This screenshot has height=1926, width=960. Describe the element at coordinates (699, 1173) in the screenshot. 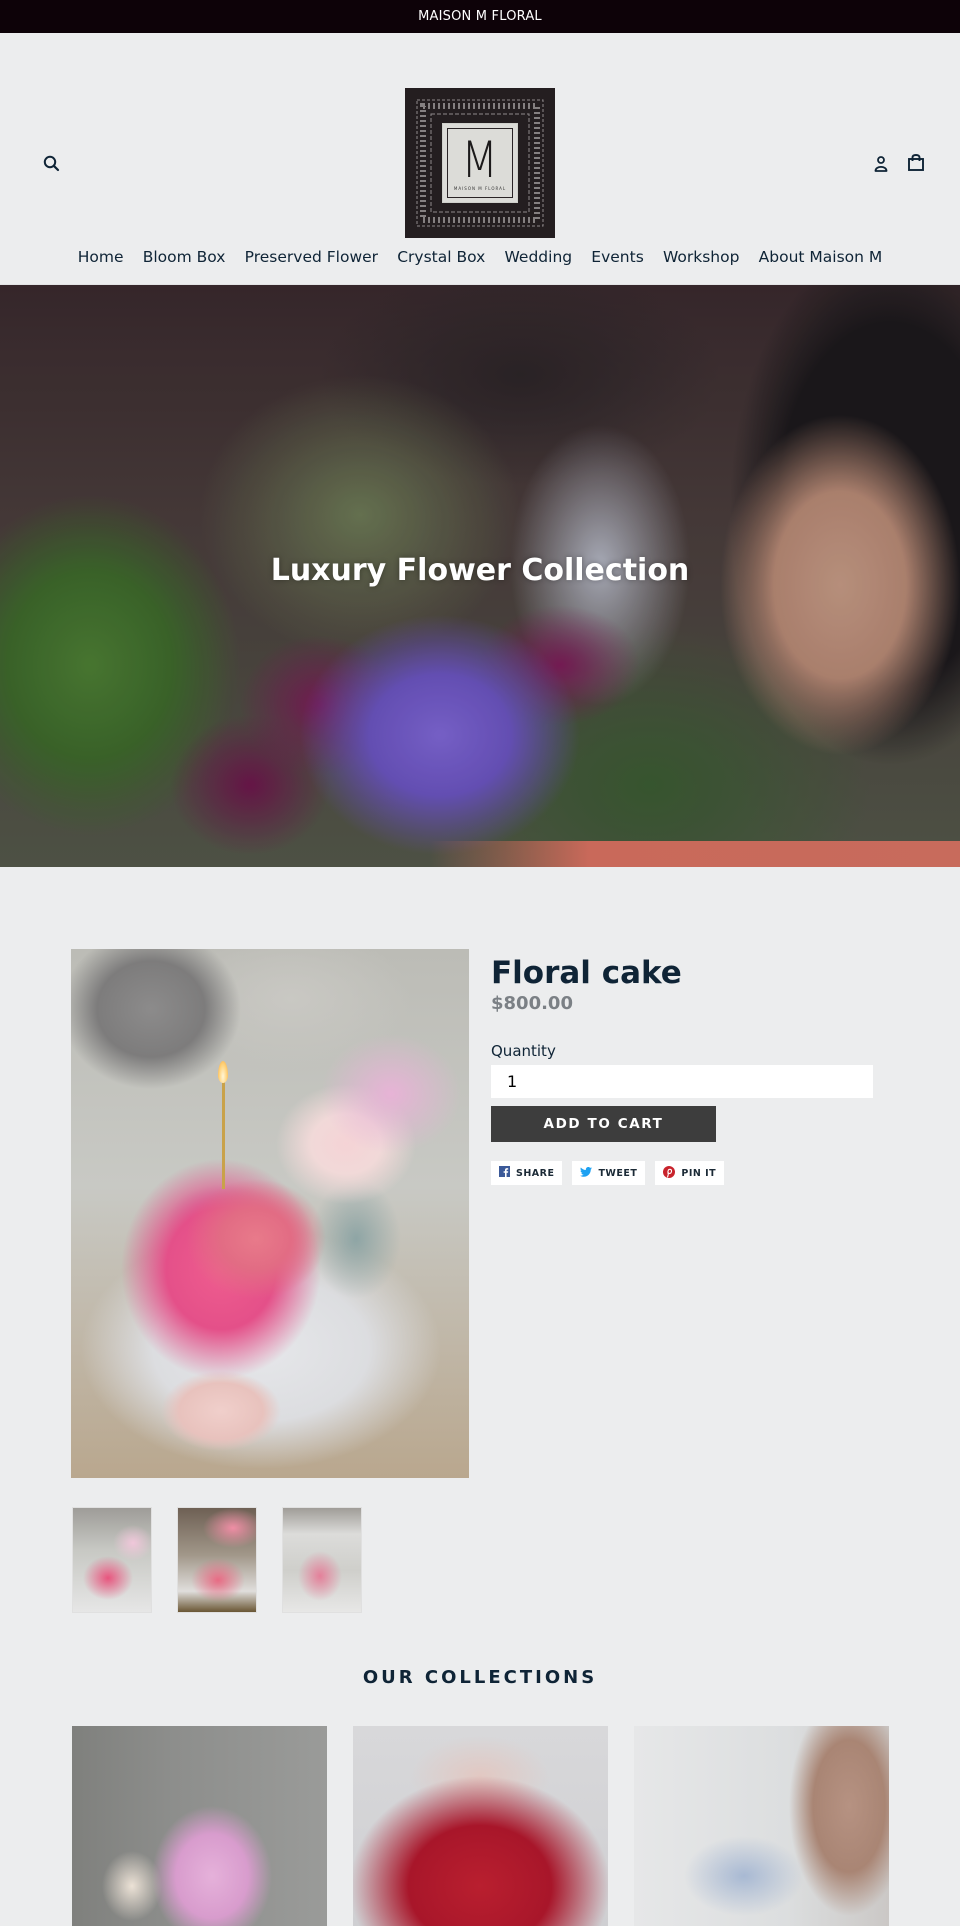

I see `share-pinterest-label: PIN IT` at that location.